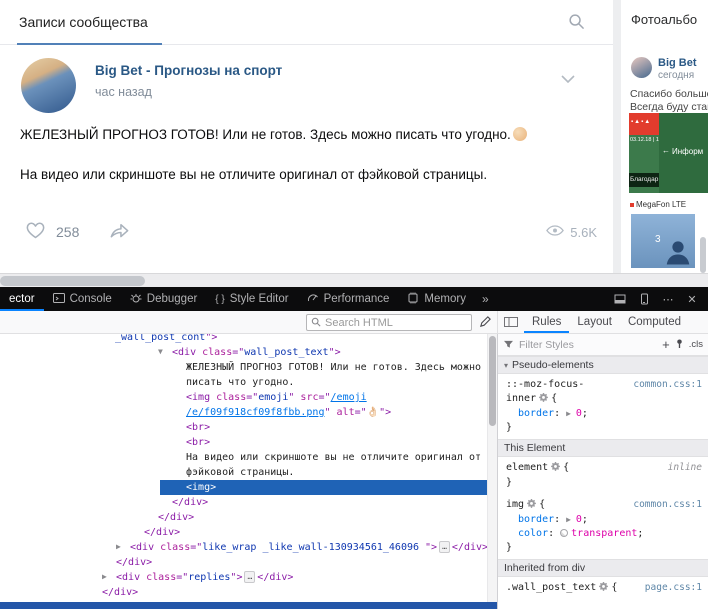 This screenshot has height=609, width=708. Describe the element at coordinates (551, 587) in the screenshot. I see `rule-selector: .wall_post_text` at that location.